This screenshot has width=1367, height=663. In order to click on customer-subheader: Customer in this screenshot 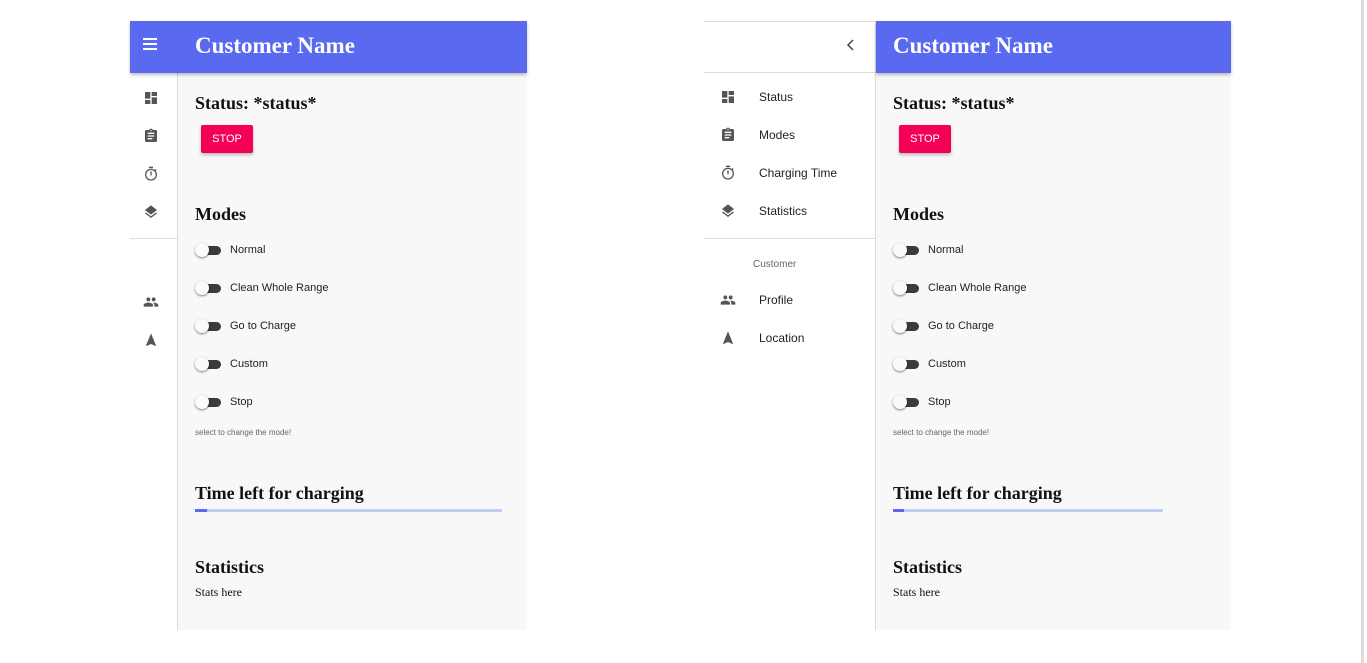, I will do `click(775, 264)`.